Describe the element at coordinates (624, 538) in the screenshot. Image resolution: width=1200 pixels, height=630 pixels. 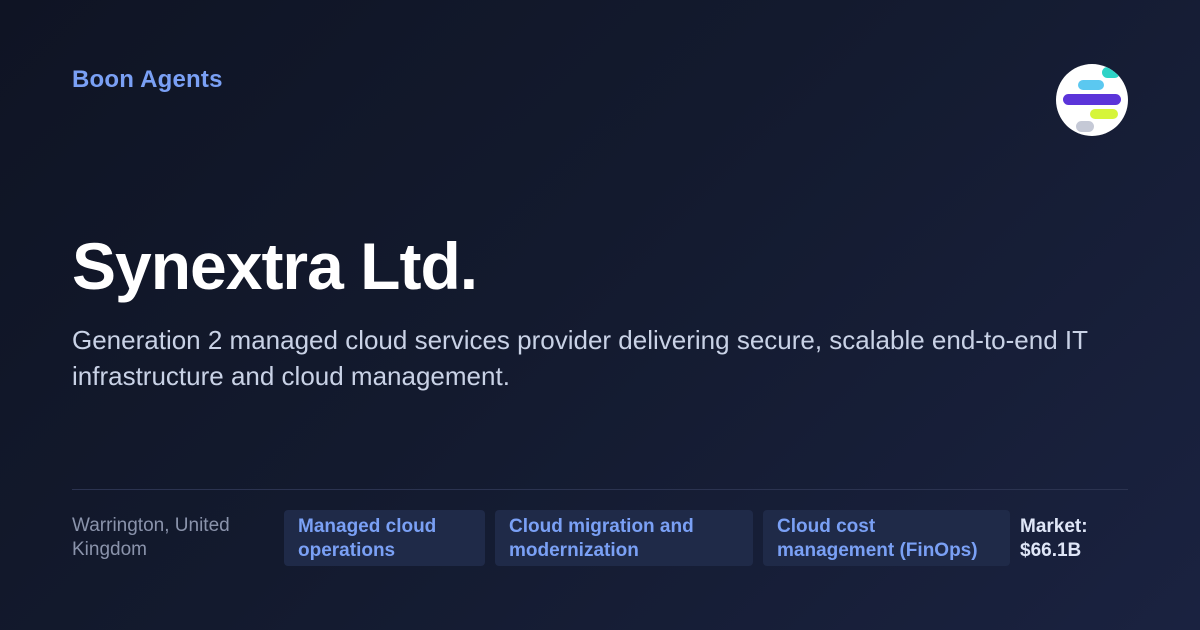
I see `service-tag-cloud-migration: Cloud migration and modernization` at that location.